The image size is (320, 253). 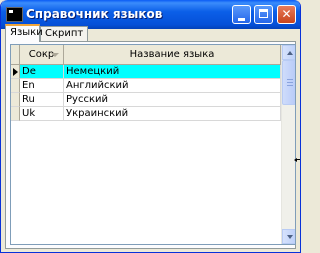 What do you see at coordinates (172, 55) in the screenshot?
I see `column-header-name: Название языка` at bounding box center [172, 55].